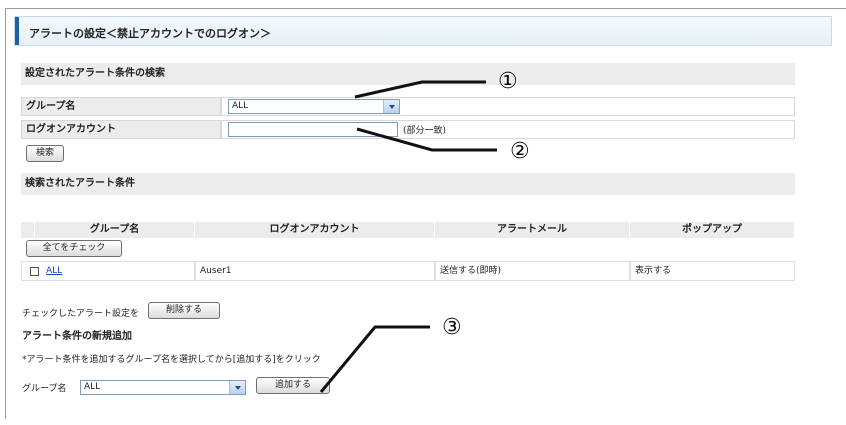 This screenshot has width=846, height=425. What do you see at coordinates (508, 81) in the screenshot?
I see `callout-marker-1: ①` at bounding box center [508, 81].